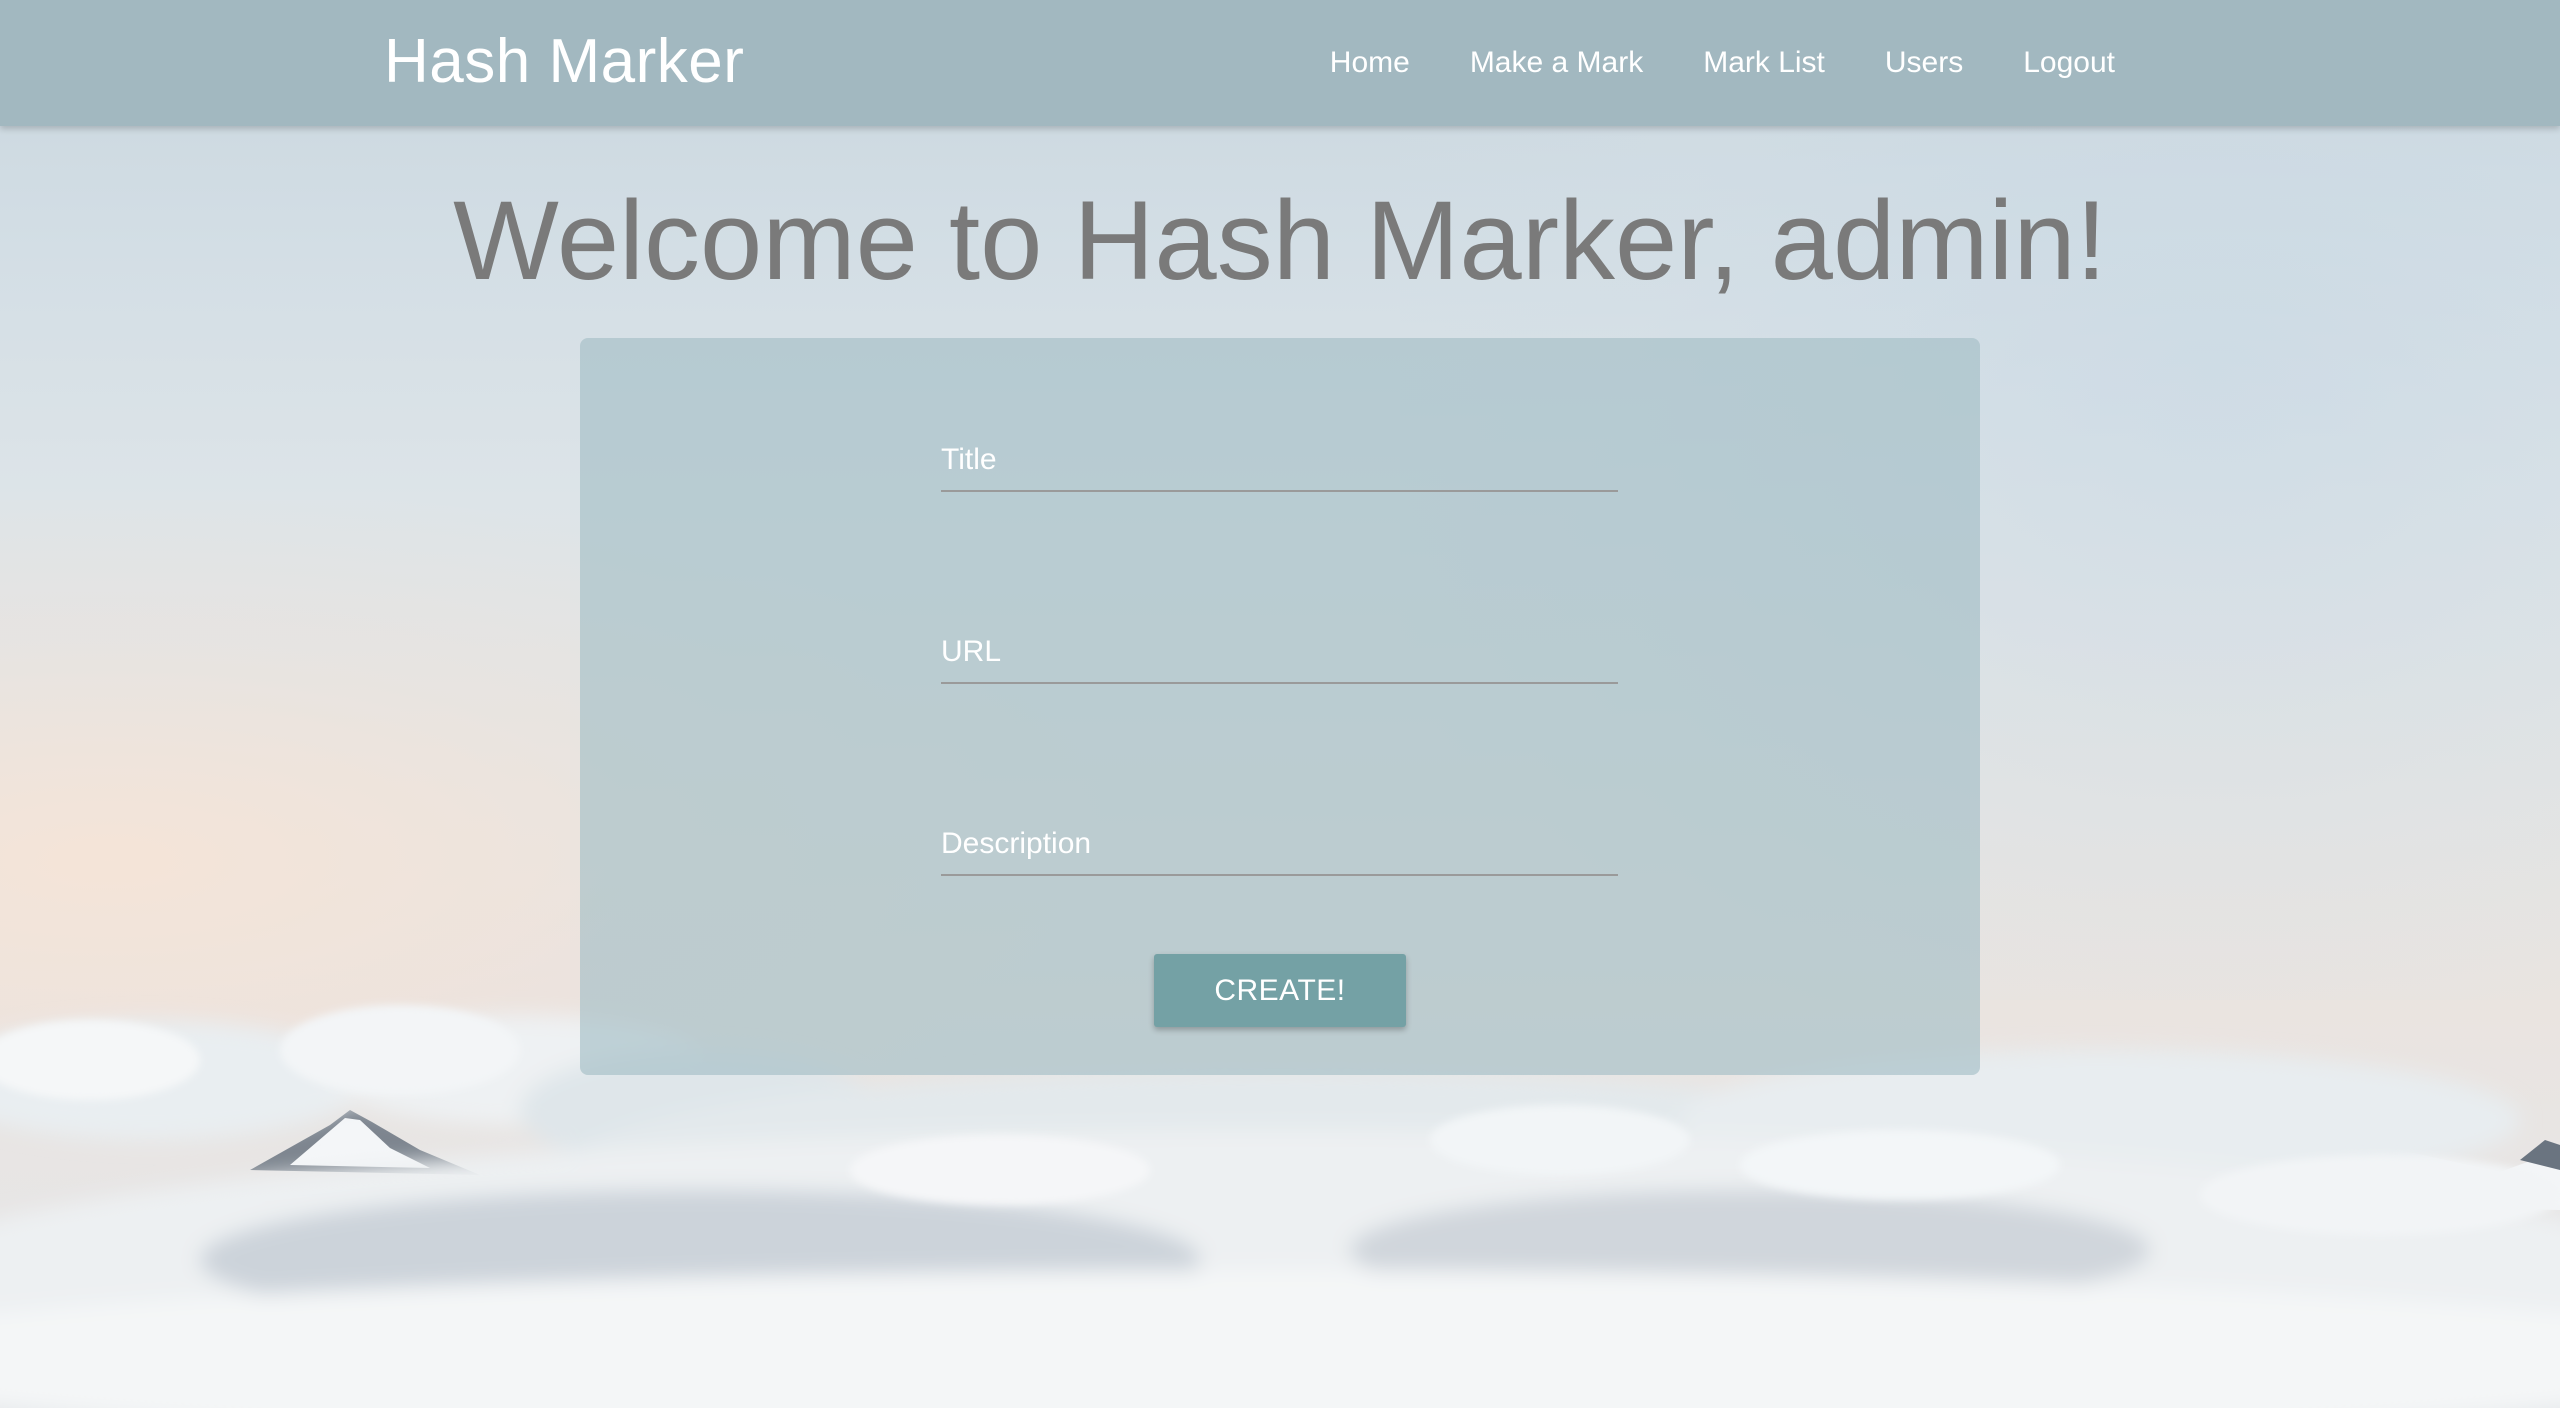 This screenshot has width=2560, height=1408. I want to click on nav-users-link: Users, so click(1924, 63).